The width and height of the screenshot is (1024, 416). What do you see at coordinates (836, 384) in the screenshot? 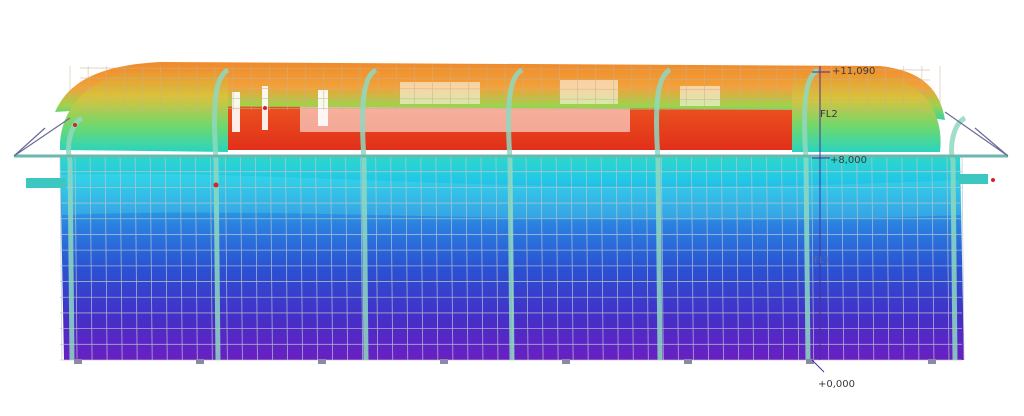
I see `level-label-ground: +0,000` at bounding box center [836, 384].